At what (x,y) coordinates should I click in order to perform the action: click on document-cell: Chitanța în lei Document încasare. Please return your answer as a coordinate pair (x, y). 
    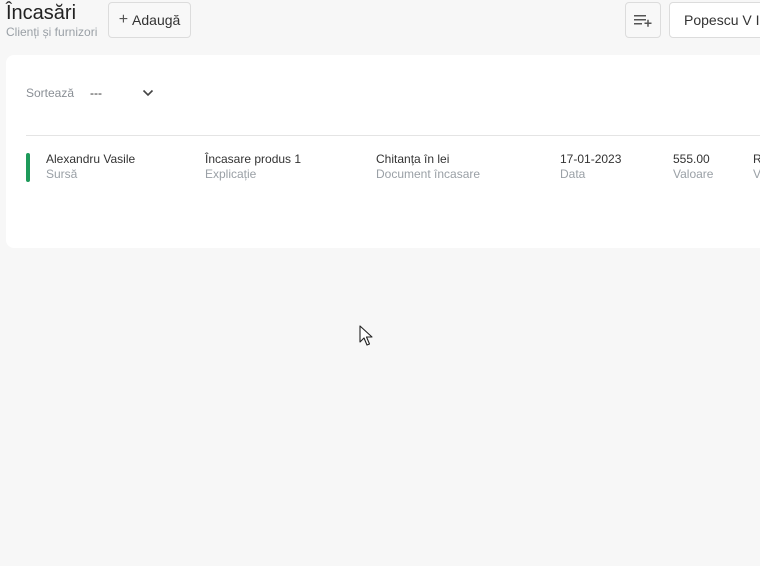
    Looking at the image, I should click on (428, 167).